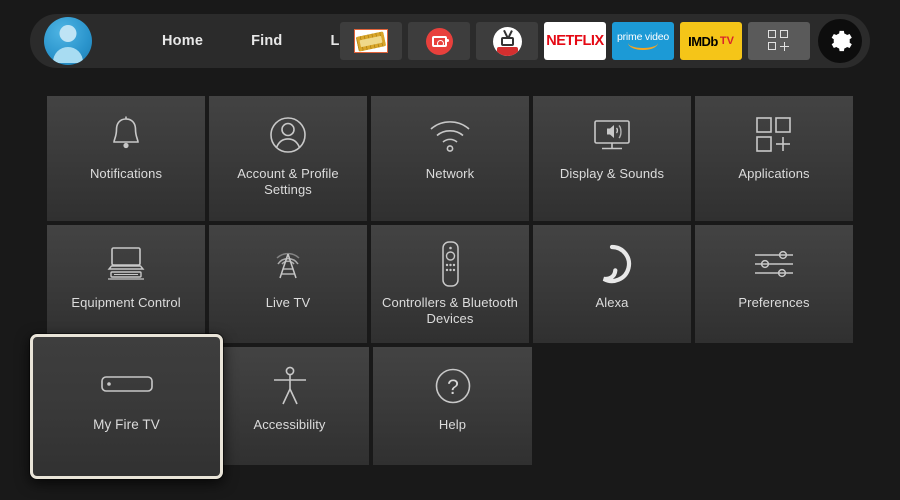 Image resolution: width=900 pixels, height=500 pixels. Describe the element at coordinates (774, 302) in the screenshot. I see `settings-tile-label: Preferences` at that location.